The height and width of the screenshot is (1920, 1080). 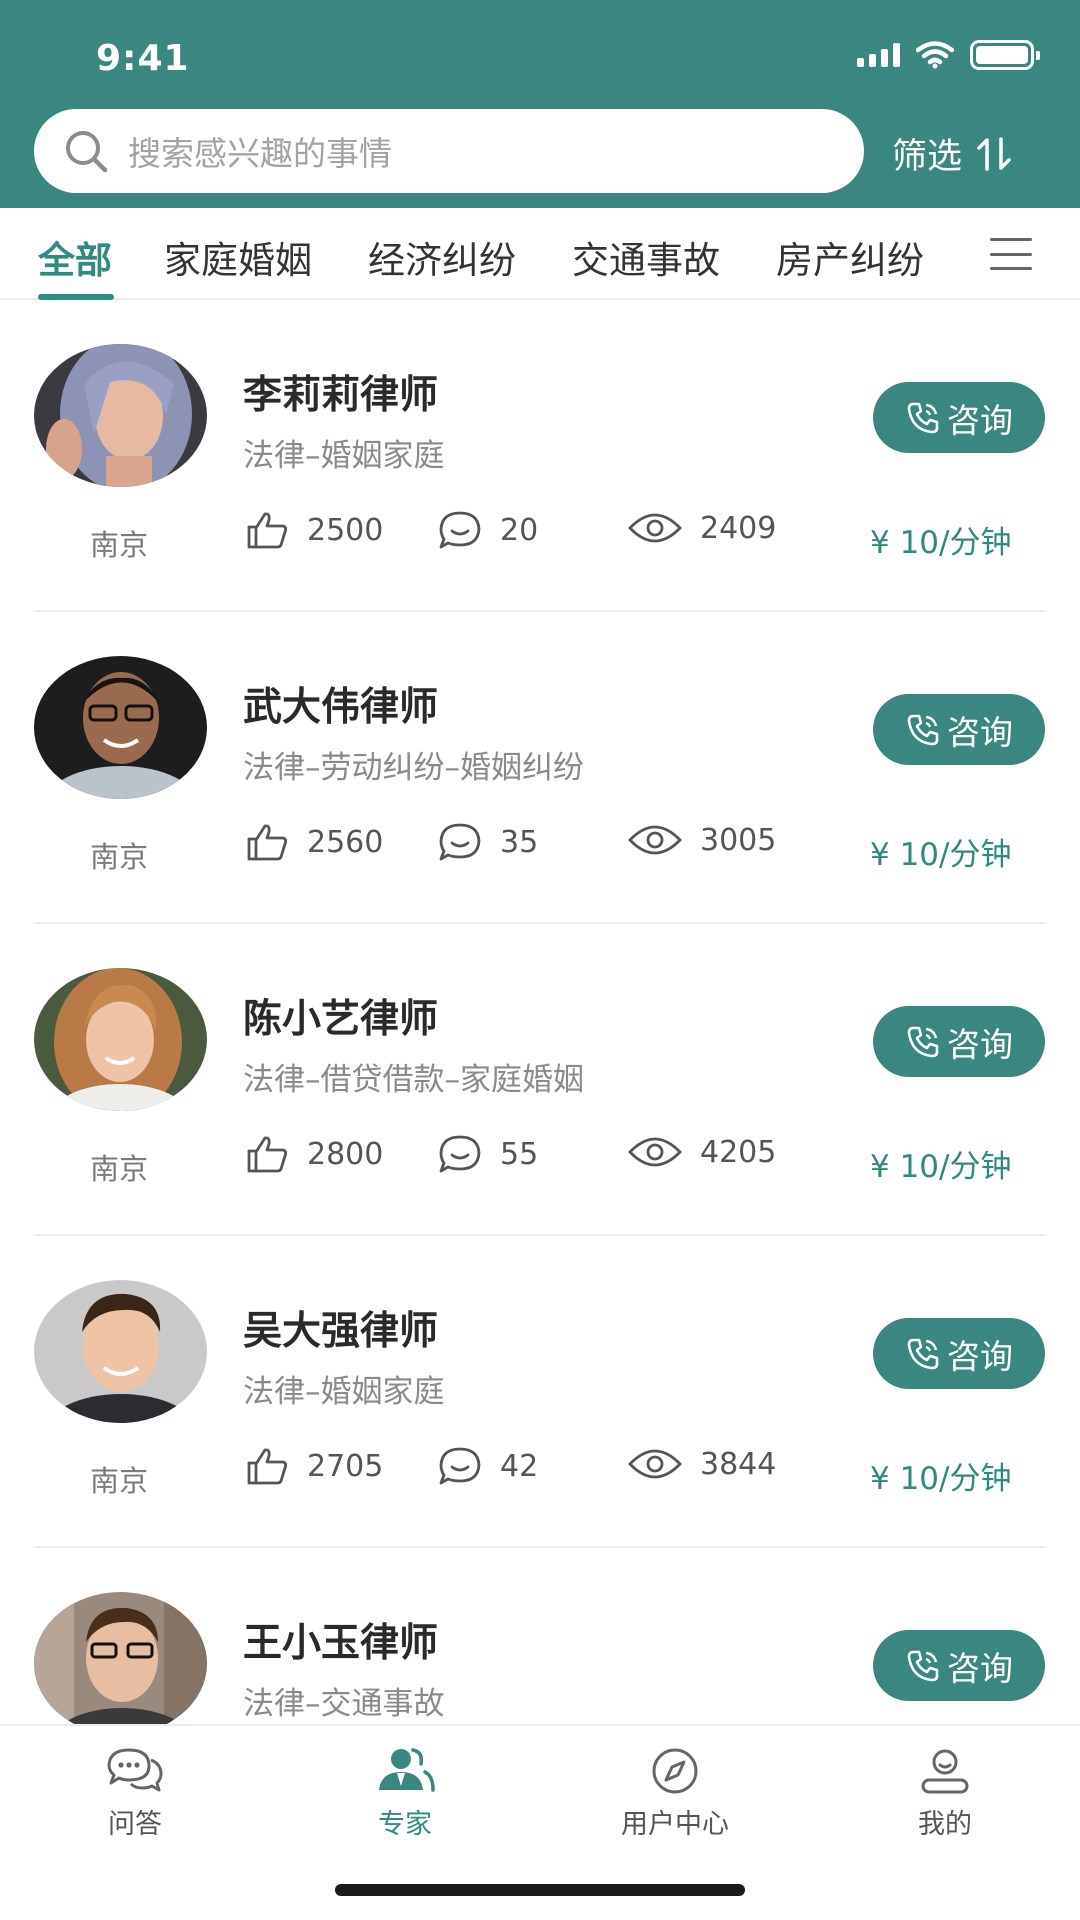 What do you see at coordinates (75, 257) in the screenshot?
I see `tab-all: 全部` at bounding box center [75, 257].